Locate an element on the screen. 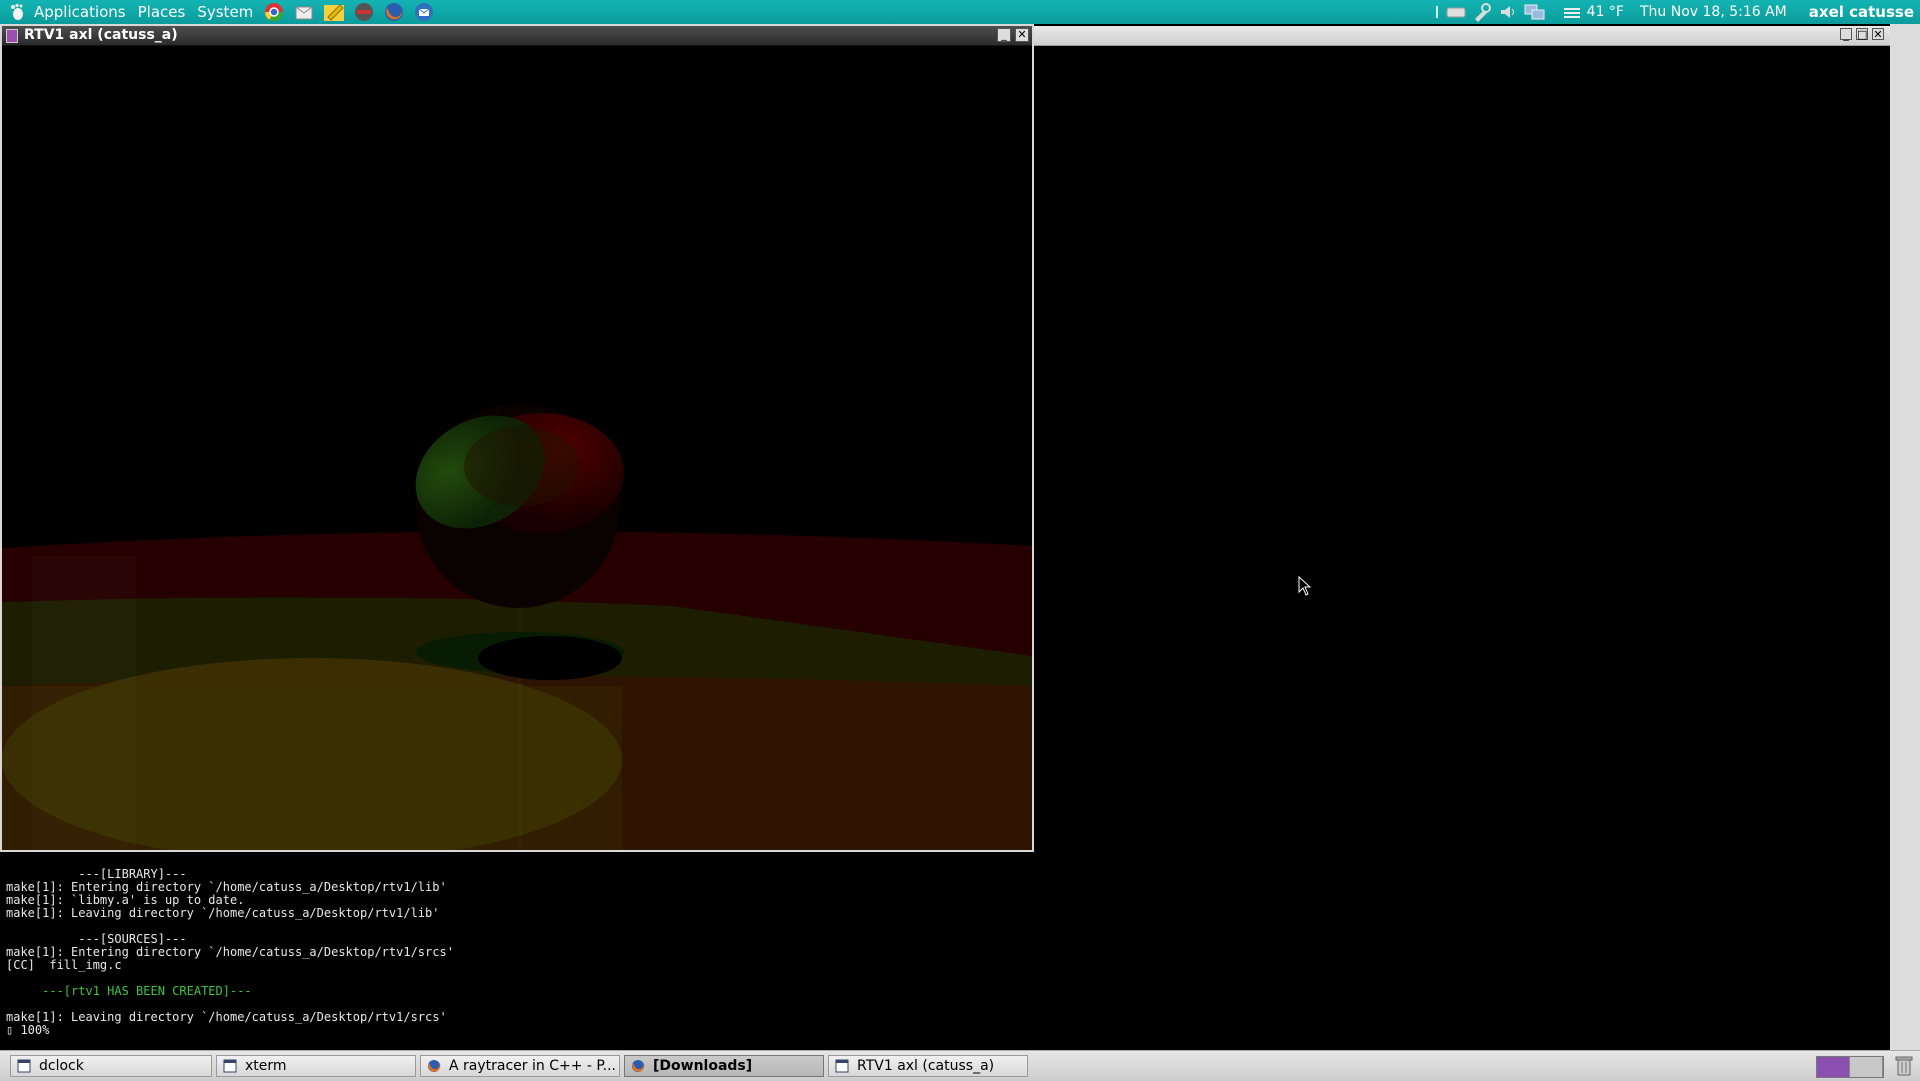 The image size is (1920, 1081). mouse-pointer-icon is located at coordinates (1305, 586).